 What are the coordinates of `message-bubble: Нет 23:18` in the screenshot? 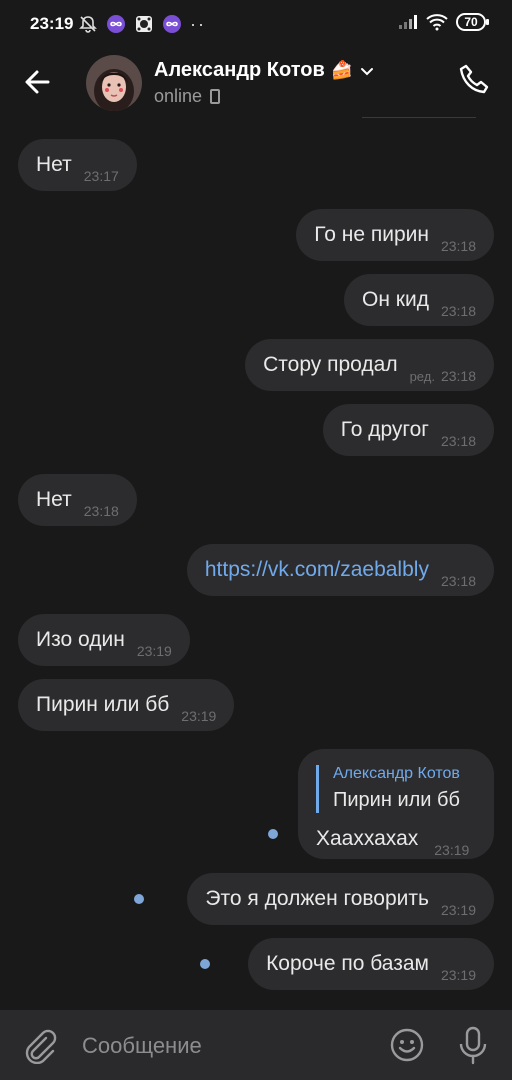 It's located at (77, 500).